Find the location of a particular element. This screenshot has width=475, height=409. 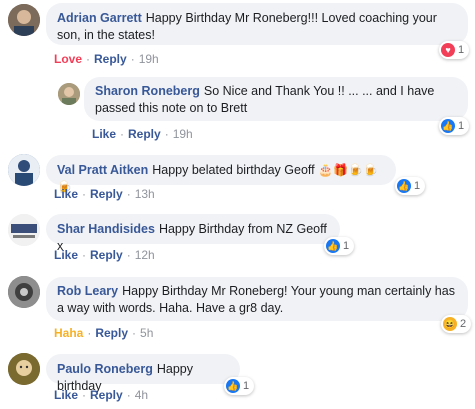

gift-icon: 🎁 is located at coordinates (341, 170).